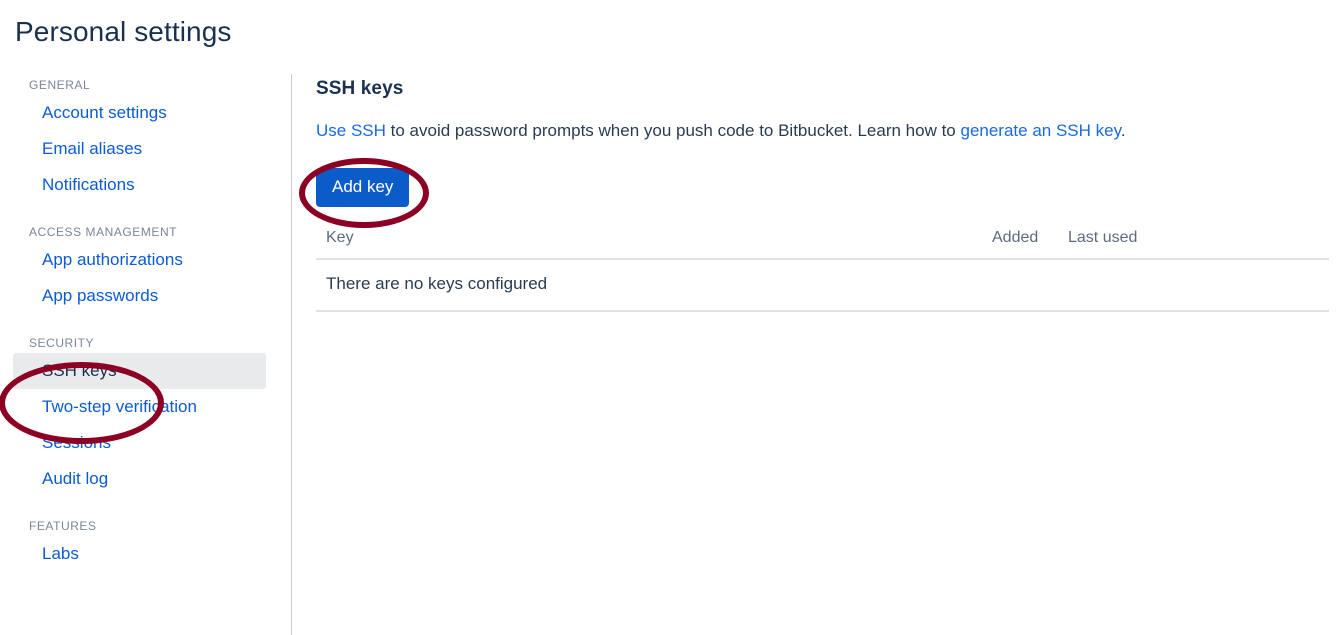  Describe the element at coordinates (654, 244) in the screenshot. I see `column-header-key: Key` at that location.